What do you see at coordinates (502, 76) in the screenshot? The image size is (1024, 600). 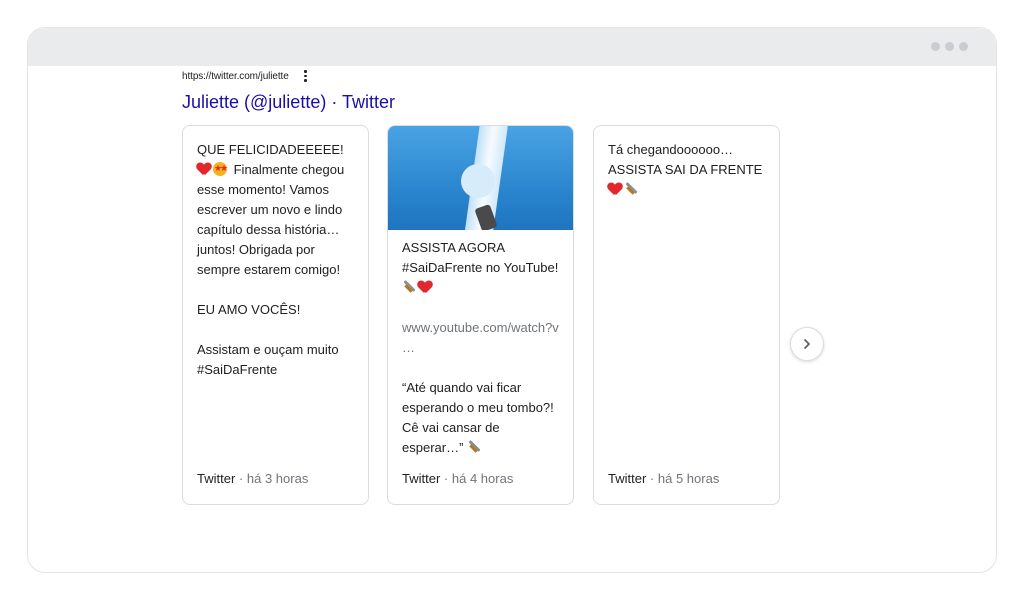 I see `result-url-row: https://twitter.com/juliette` at bounding box center [502, 76].